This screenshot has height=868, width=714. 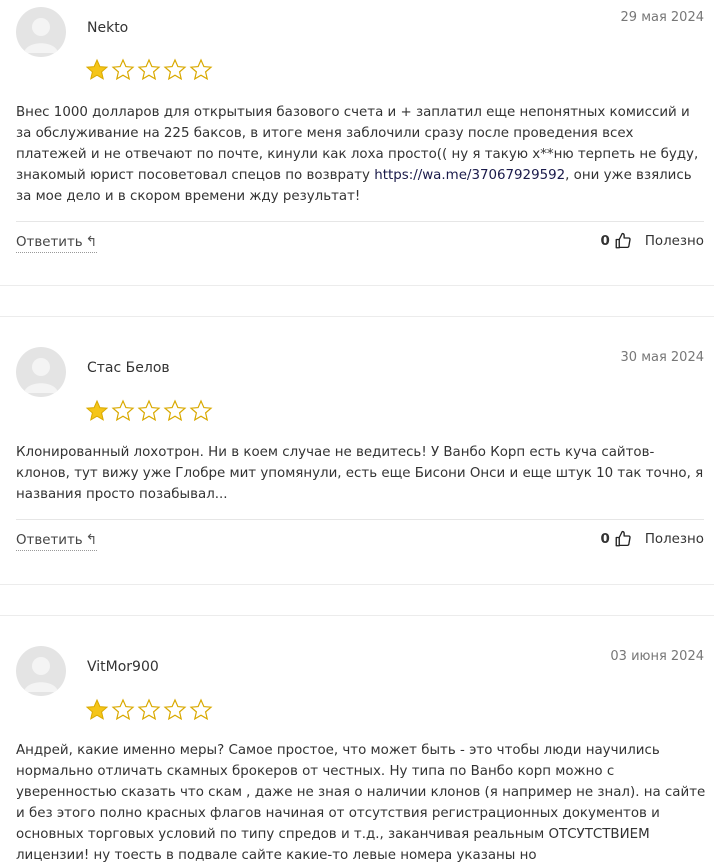 What do you see at coordinates (107, 28) in the screenshot?
I see `review-author: Nekto` at bounding box center [107, 28].